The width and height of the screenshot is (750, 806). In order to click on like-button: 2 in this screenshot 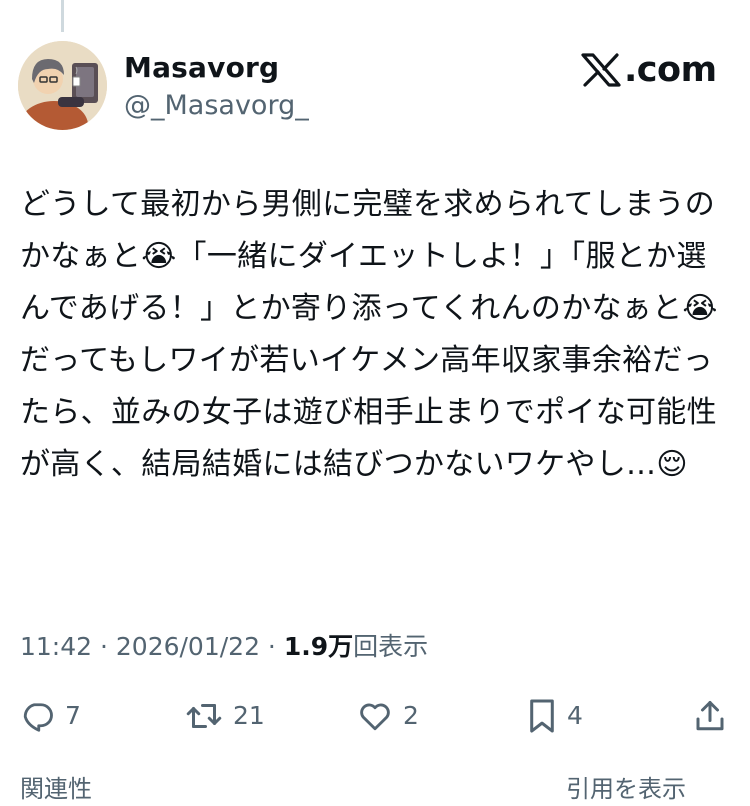, I will do `click(387, 716)`.